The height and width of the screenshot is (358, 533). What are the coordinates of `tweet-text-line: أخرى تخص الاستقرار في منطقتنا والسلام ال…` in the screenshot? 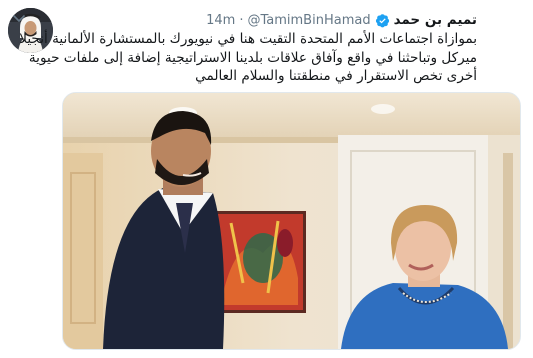 It's located at (336, 76).